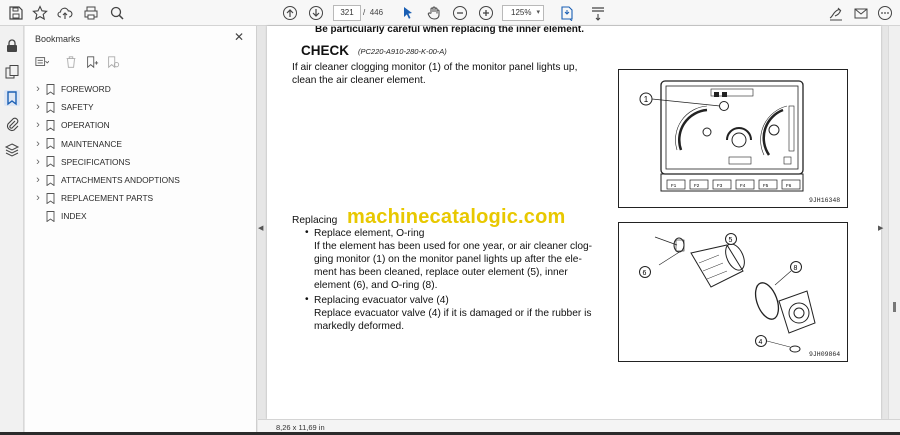  I want to click on email-icon, so click(861, 13).